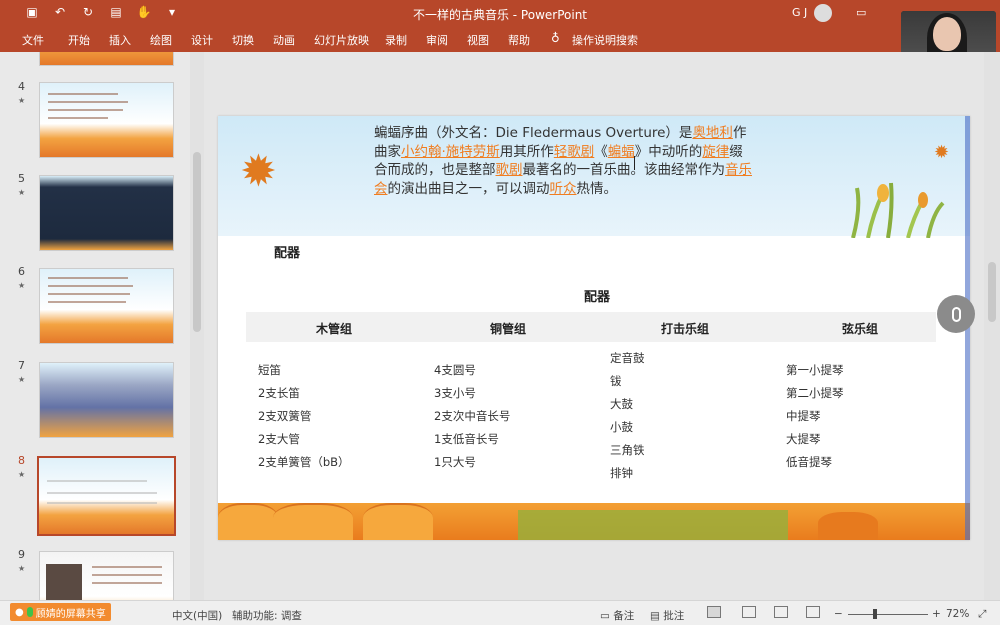 The height and width of the screenshot is (625, 1000). What do you see at coordinates (957, 614) in the screenshot?
I see `zoom-level: 72%` at bounding box center [957, 614].